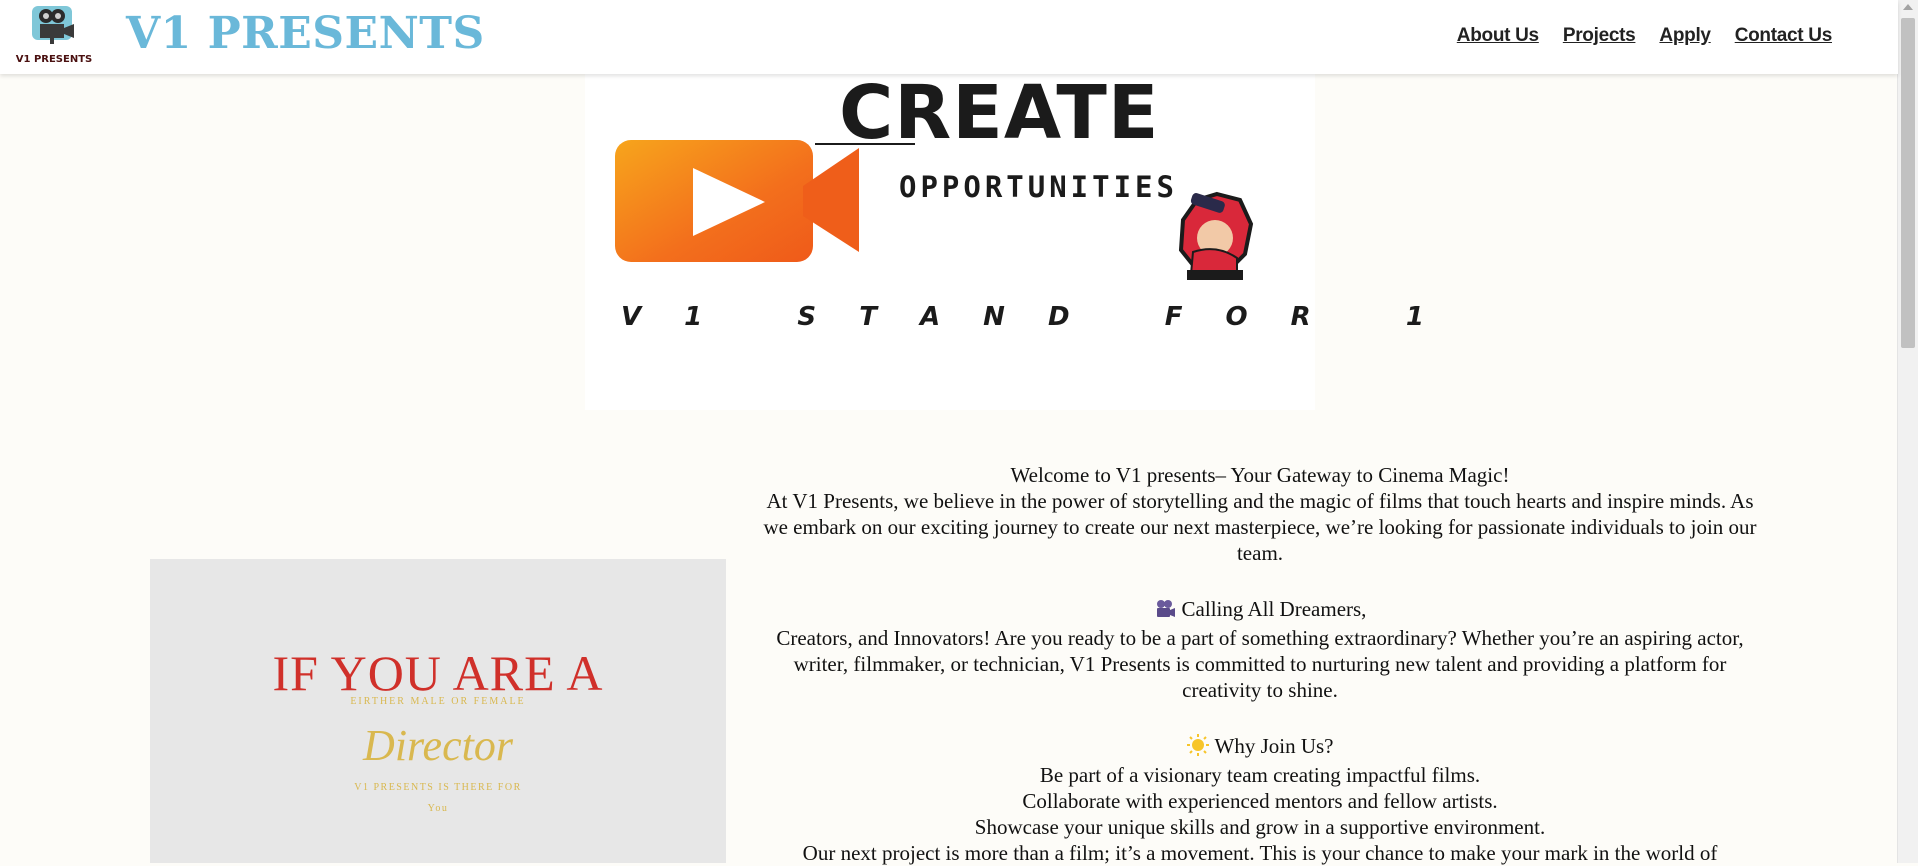 Image resolution: width=1918 pixels, height=866 pixels. I want to click on nav-about-us: About Us, so click(1498, 36).